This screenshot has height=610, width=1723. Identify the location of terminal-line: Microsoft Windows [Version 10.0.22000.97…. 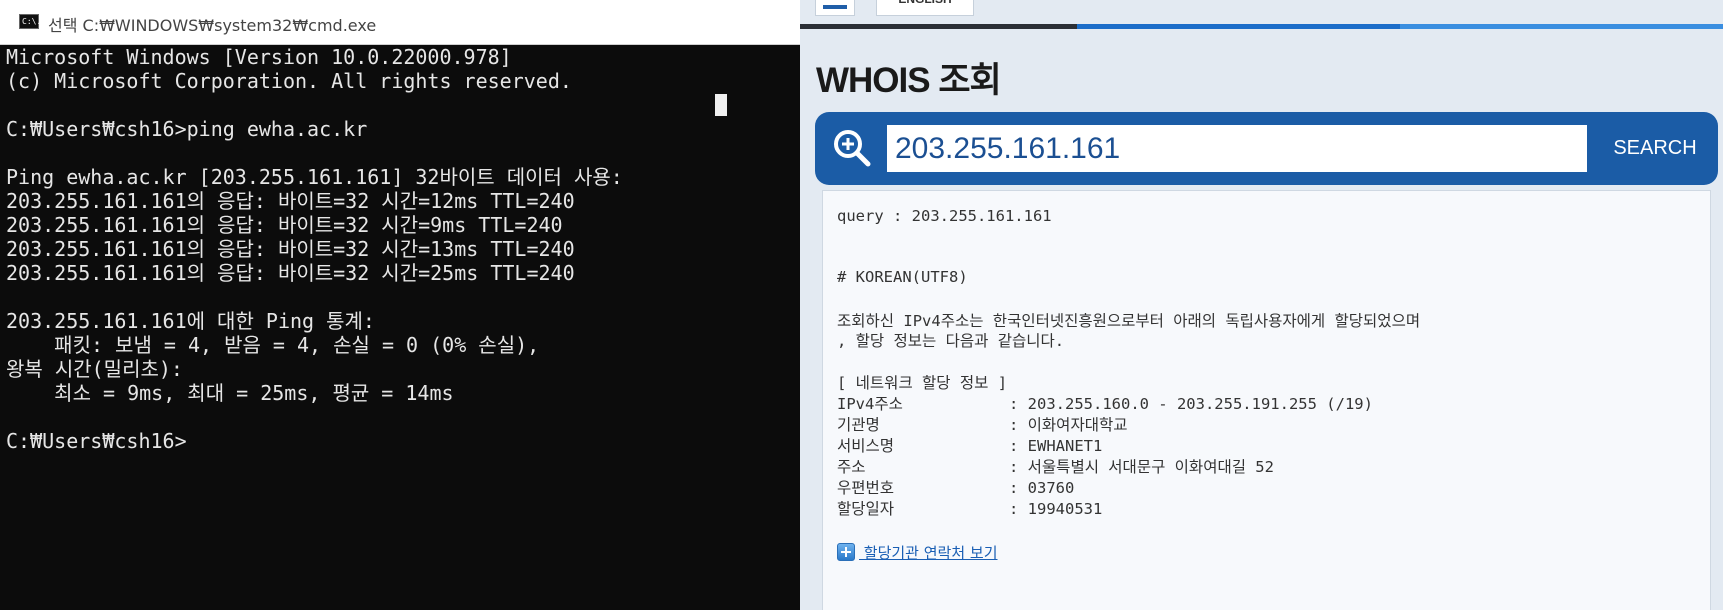
(259, 57).